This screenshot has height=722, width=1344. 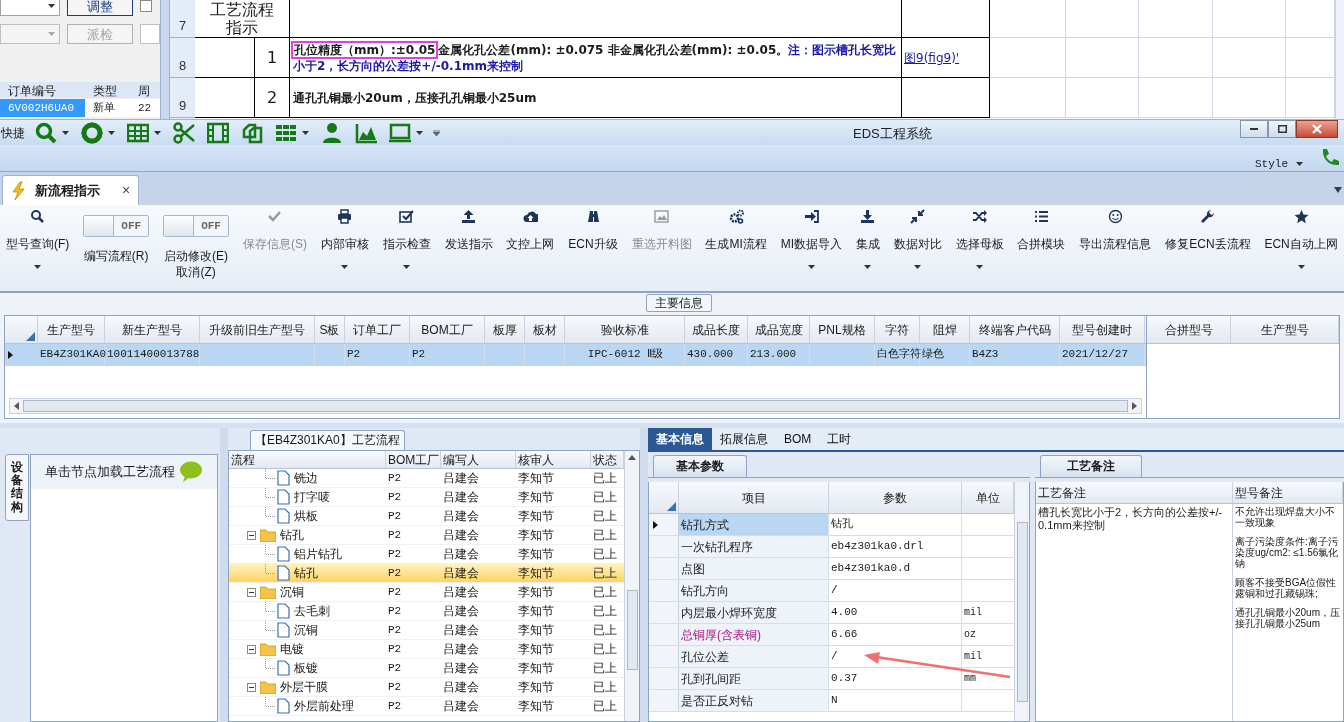 I want to click on film-icon, so click(x=218, y=132).